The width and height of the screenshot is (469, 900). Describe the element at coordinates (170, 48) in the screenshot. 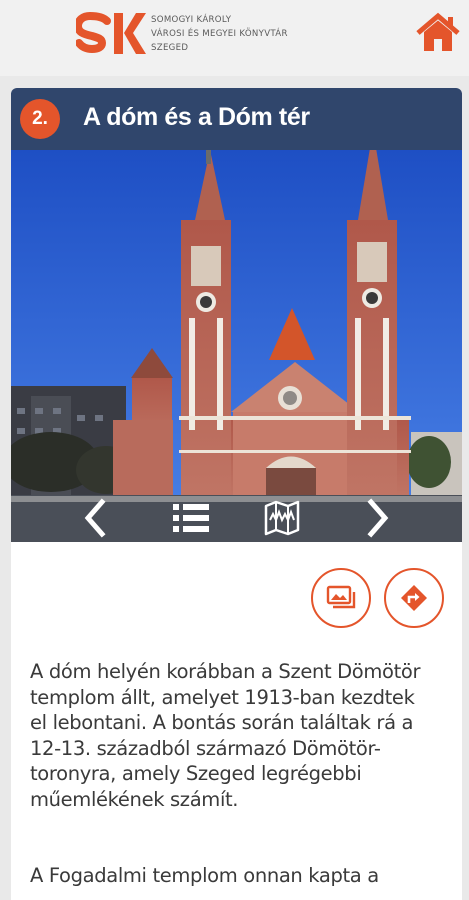

I see `library-name-line: SZEGED` at that location.